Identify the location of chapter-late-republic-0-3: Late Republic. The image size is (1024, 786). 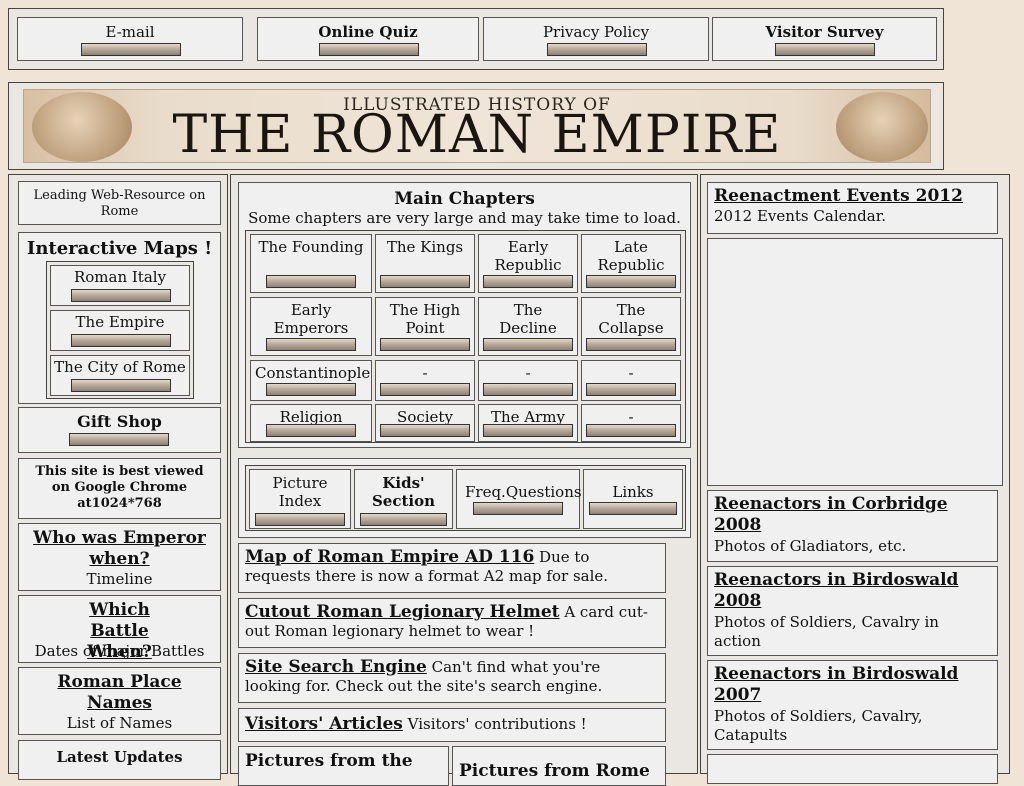
(631, 263).